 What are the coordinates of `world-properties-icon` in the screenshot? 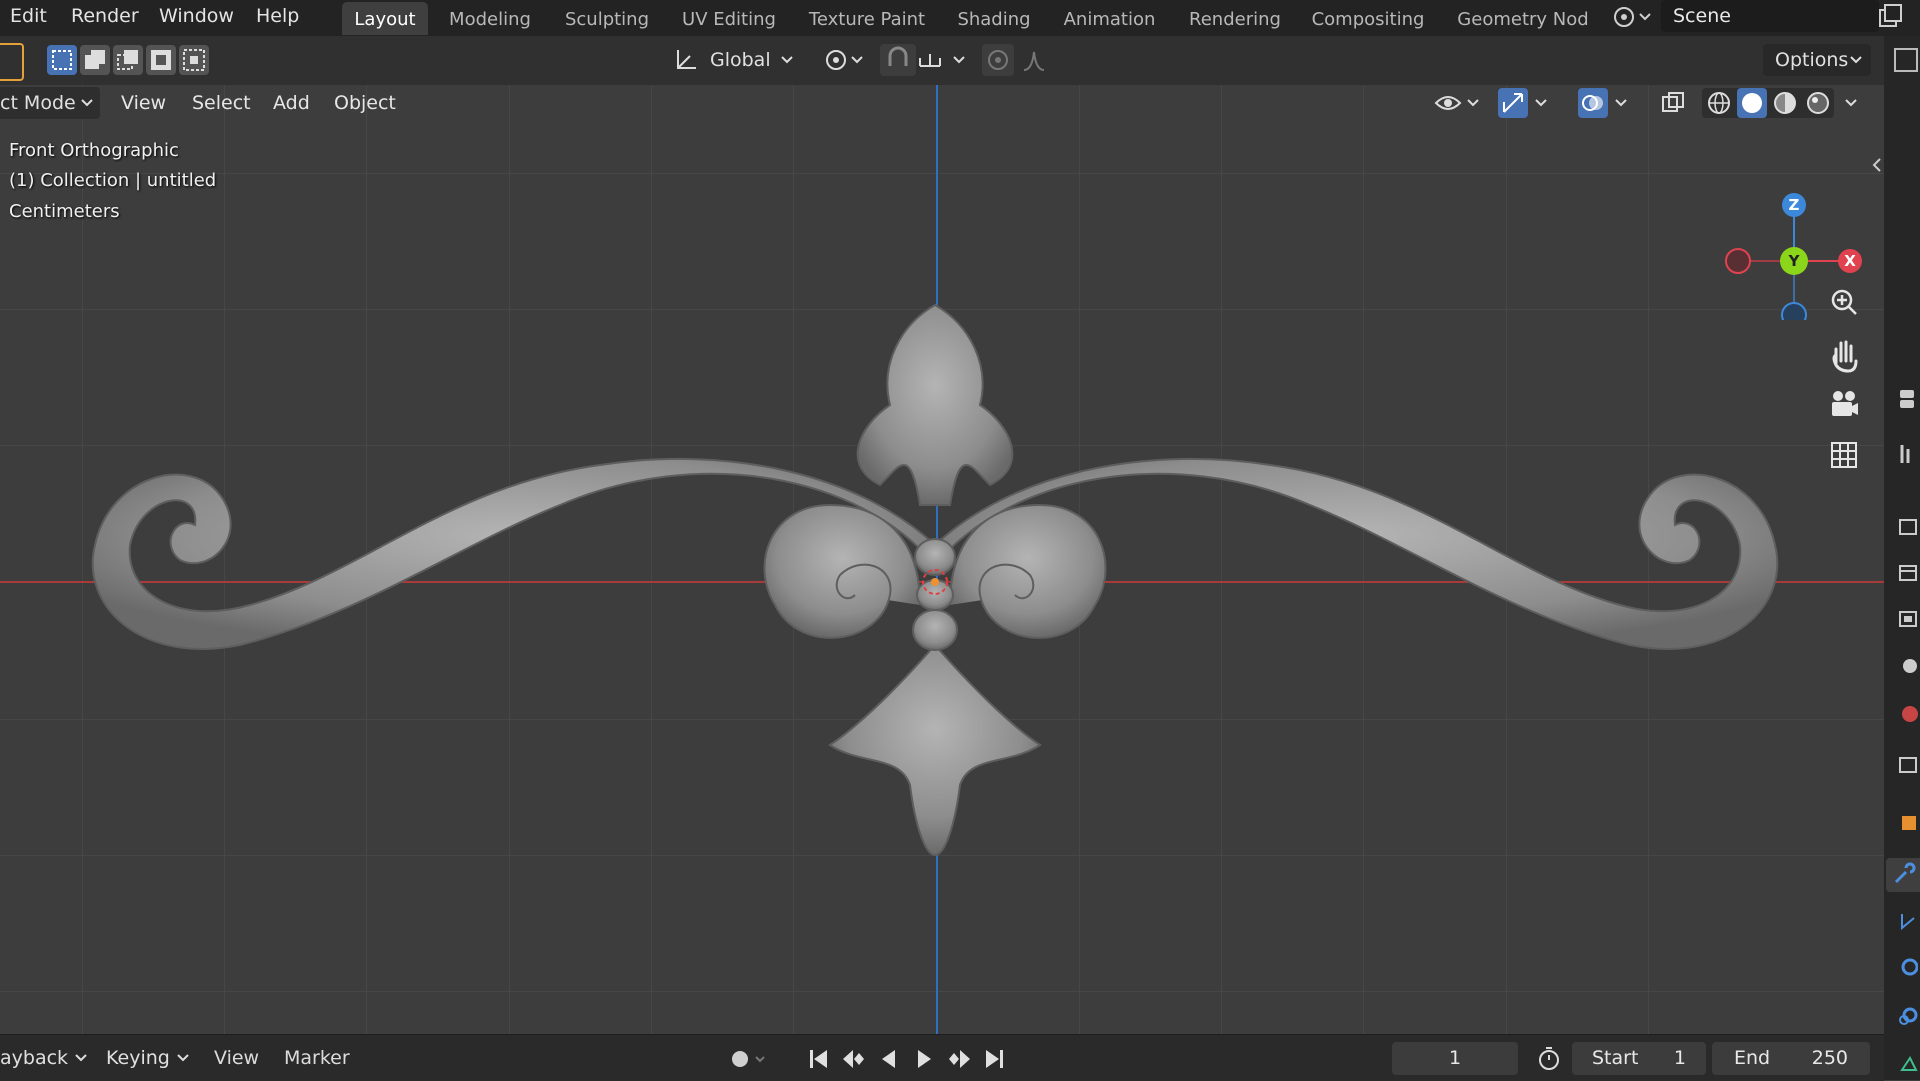 It's located at (1905, 713).